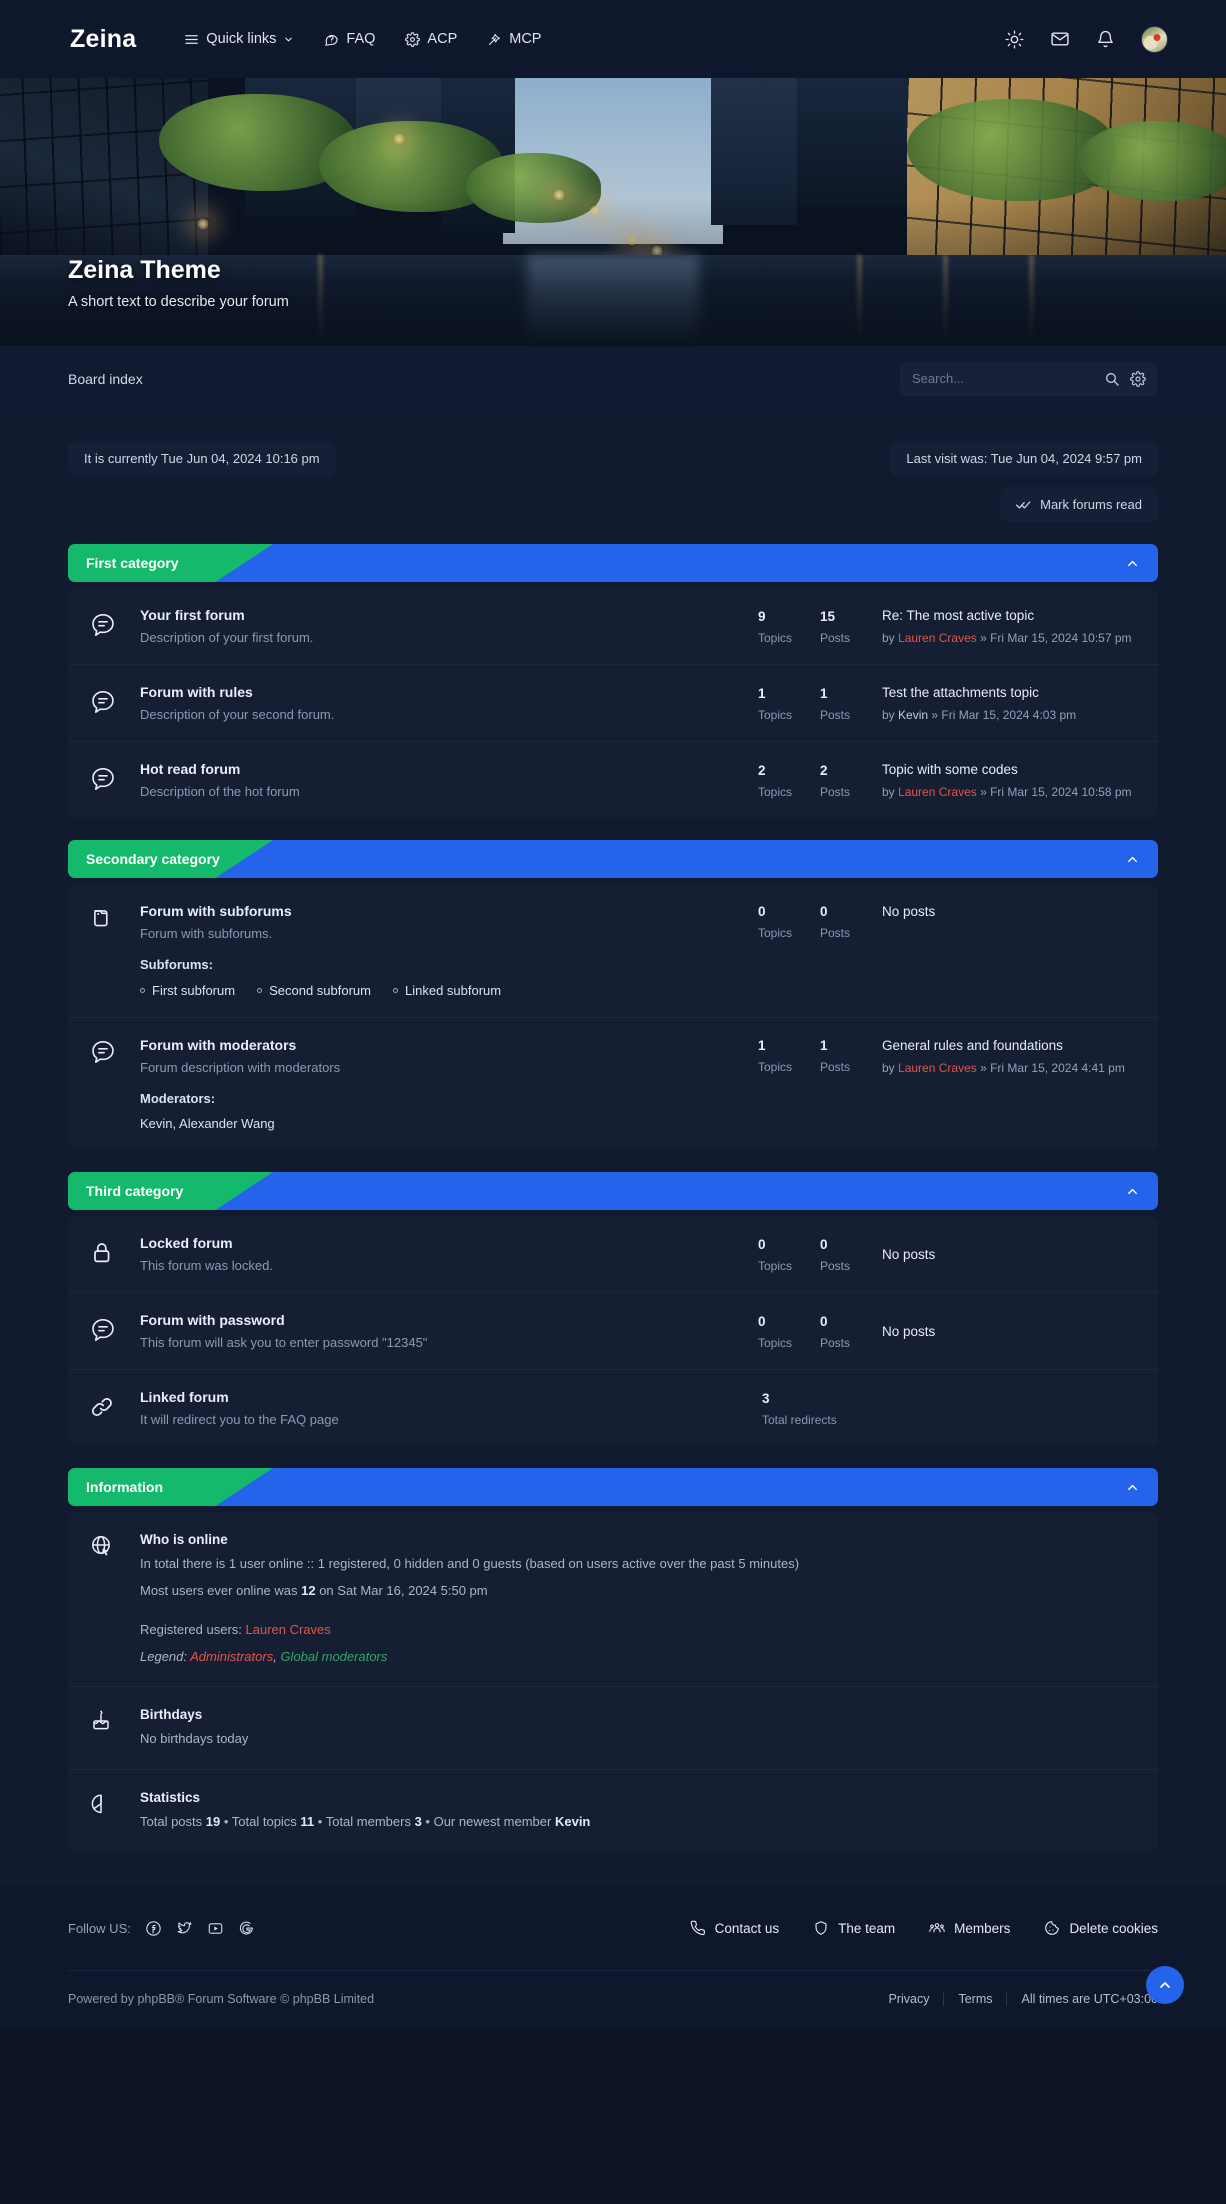 The image size is (1226, 2204). Describe the element at coordinates (613, 563) in the screenshot. I see `category-header: First category` at that location.